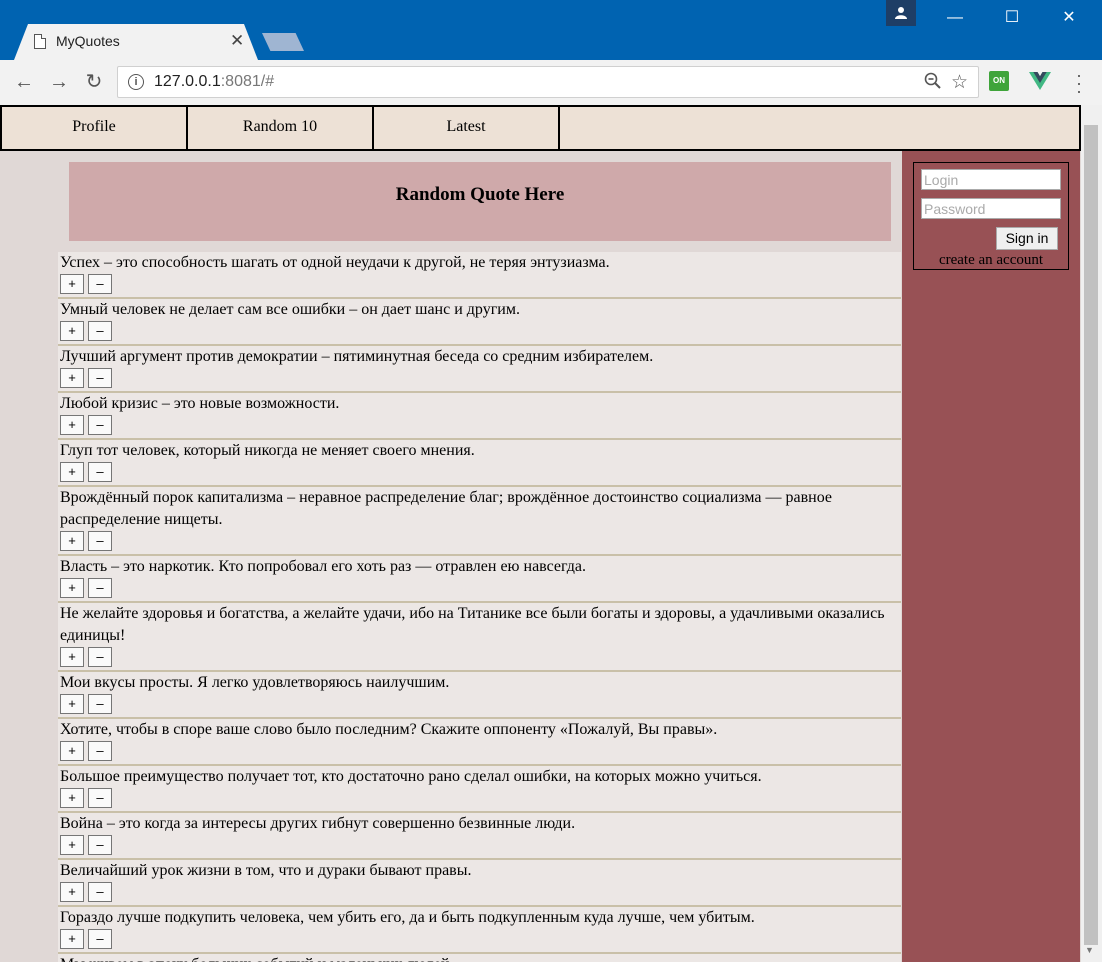  What do you see at coordinates (551, 30) in the screenshot?
I see `title-bar: MyQuotes ✕ — ☐ ✕` at bounding box center [551, 30].